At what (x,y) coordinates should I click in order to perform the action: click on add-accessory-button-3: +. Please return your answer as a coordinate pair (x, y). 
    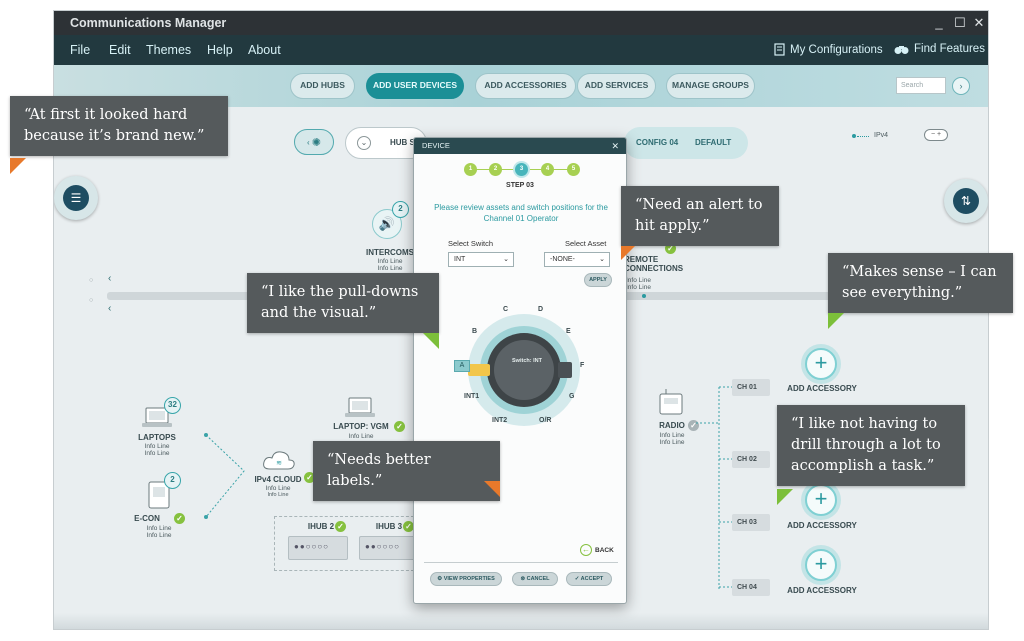
    Looking at the image, I should click on (821, 500).